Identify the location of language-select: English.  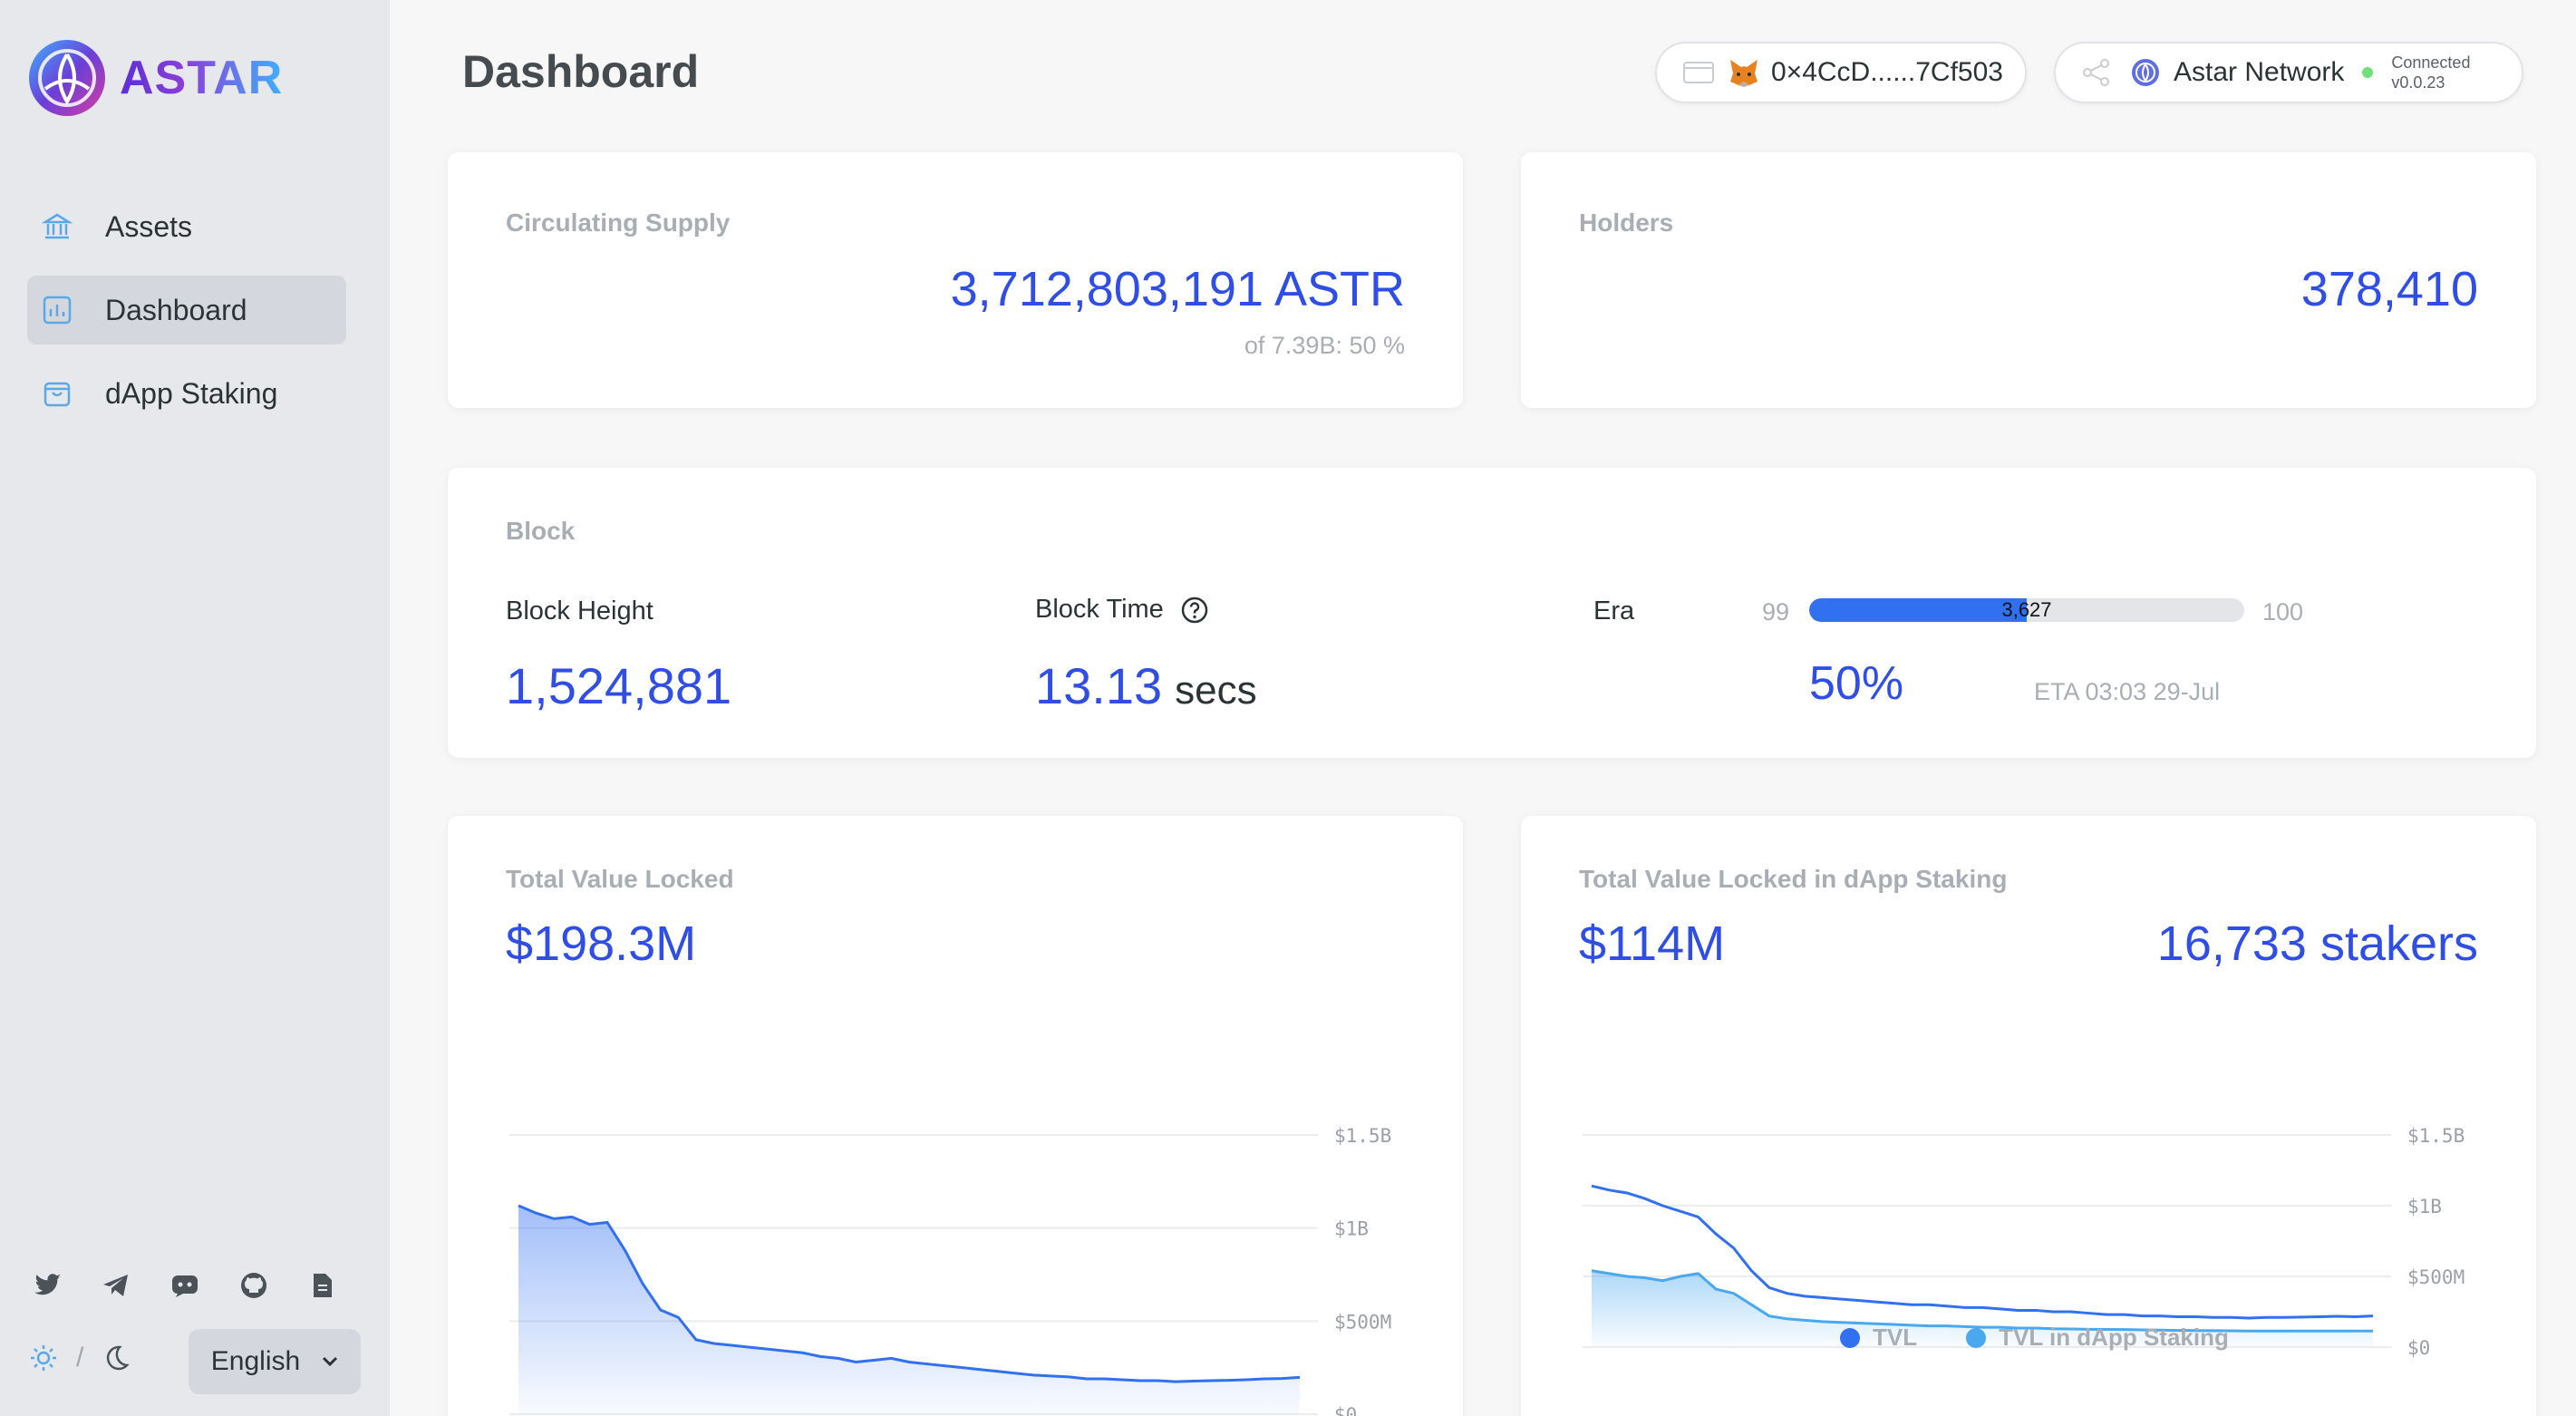
(275, 1361).